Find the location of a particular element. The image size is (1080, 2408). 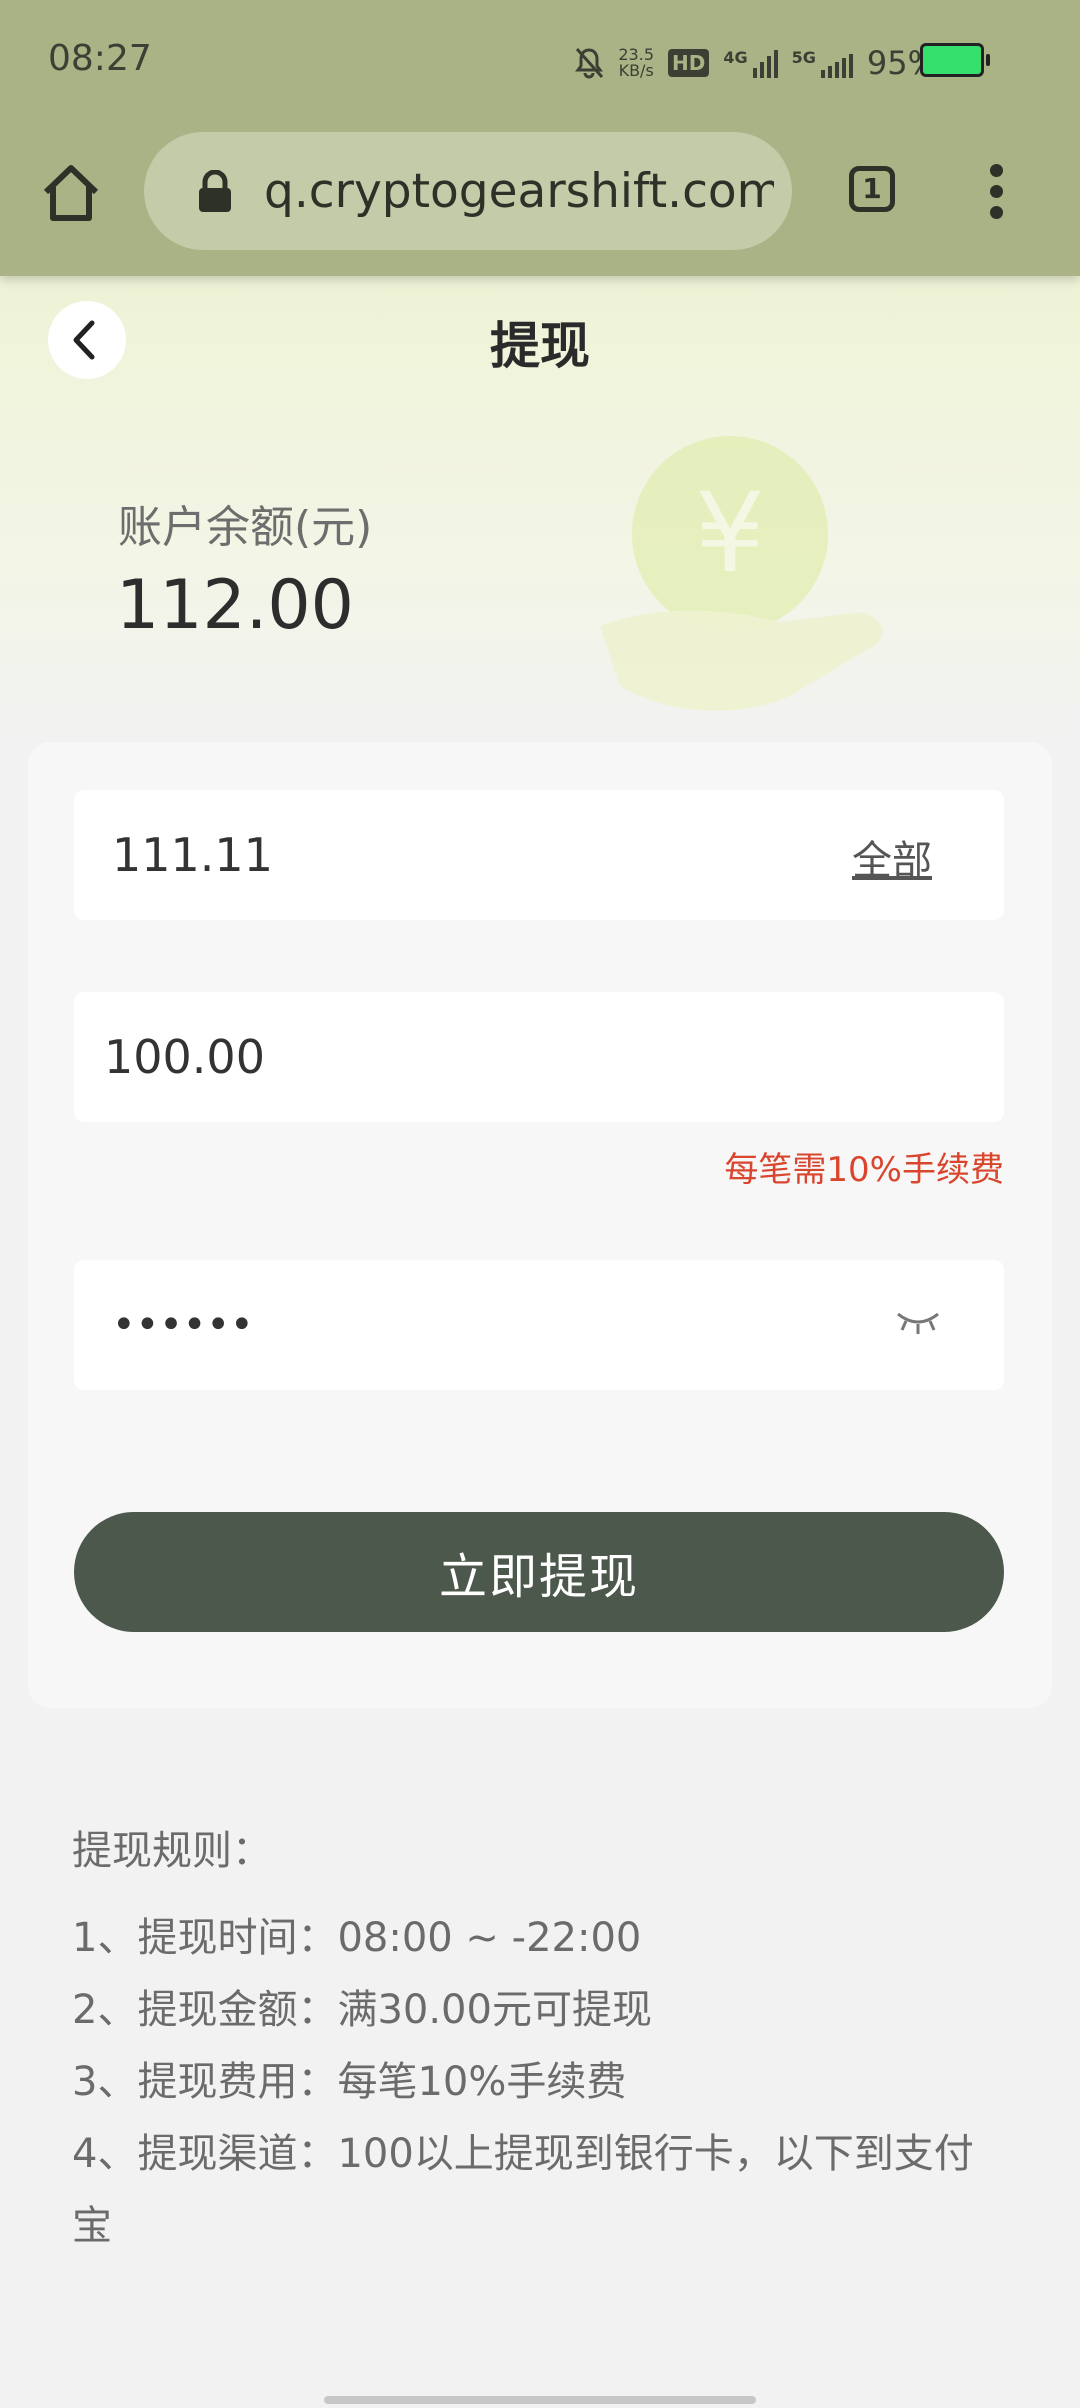

password-input is located at coordinates (462, 1325).